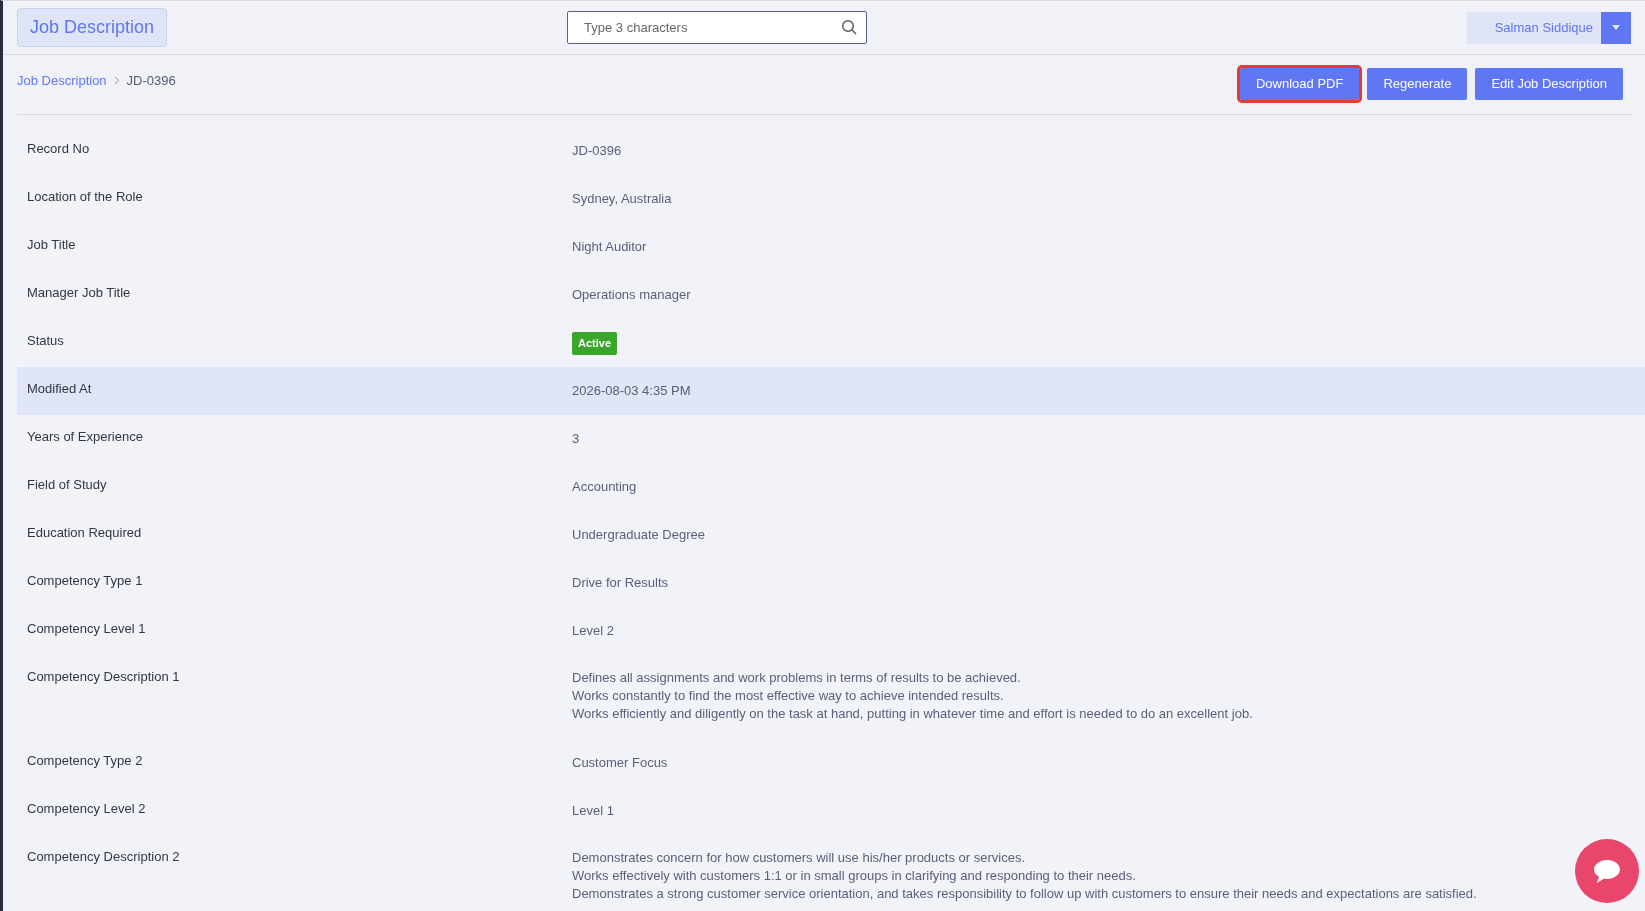 This screenshot has height=911, width=1645. I want to click on field-label: Competency Level 1, so click(86, 628).